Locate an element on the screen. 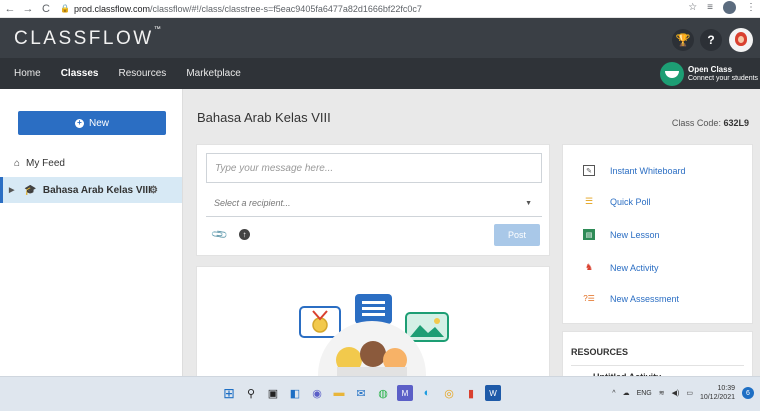  forward-icon: → is located at coordinates (28, 9).